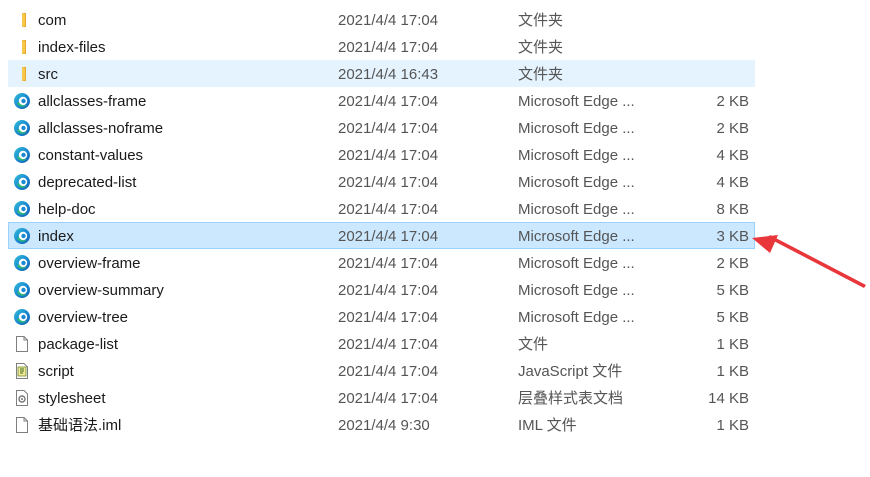 This screenshot has width=870, height=477. I want to click on file-row: stylesheet 2021/4/4 17:04 层叠样式表文档 14 KB, so click(381, 397).